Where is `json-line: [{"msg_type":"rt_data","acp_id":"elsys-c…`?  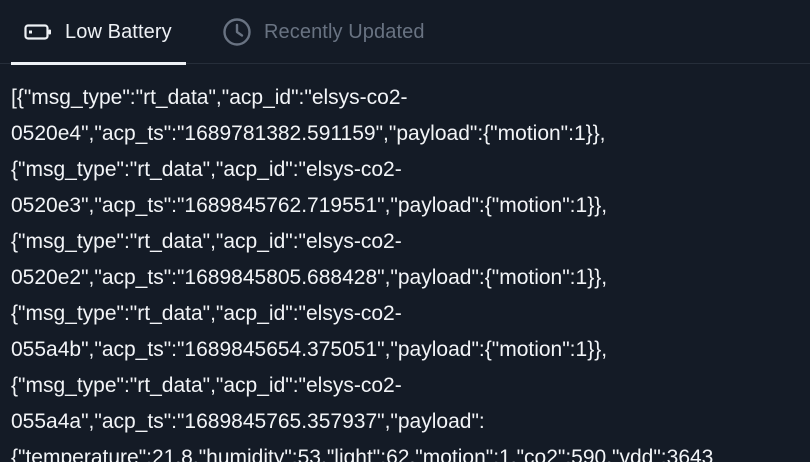 json-line: [{"msg_type":"rt_data","acp_id":"elsys-c… is located at coordinates (209, 97).